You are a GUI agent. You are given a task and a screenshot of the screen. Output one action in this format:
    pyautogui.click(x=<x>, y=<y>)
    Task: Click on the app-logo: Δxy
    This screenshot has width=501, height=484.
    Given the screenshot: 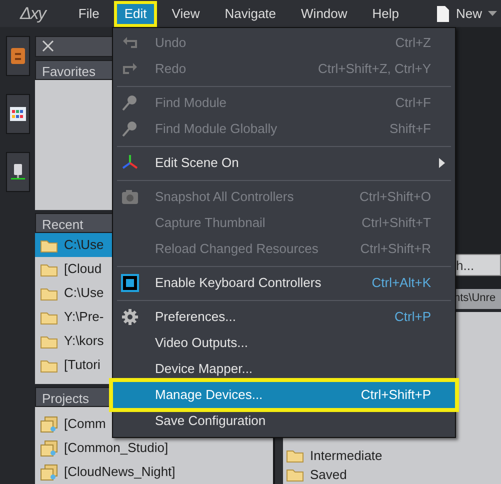 What is the action you would take?
    pyautogui.click(x=33, y=13)
    